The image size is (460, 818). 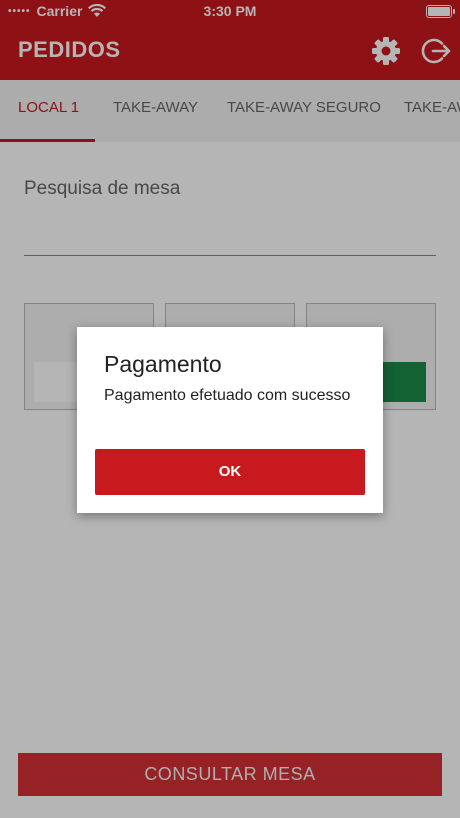 What do you see at coordinates (163, 364) in the screenshot?
I see `dialog-title: Pagamento` at bounding box center [163, 364].